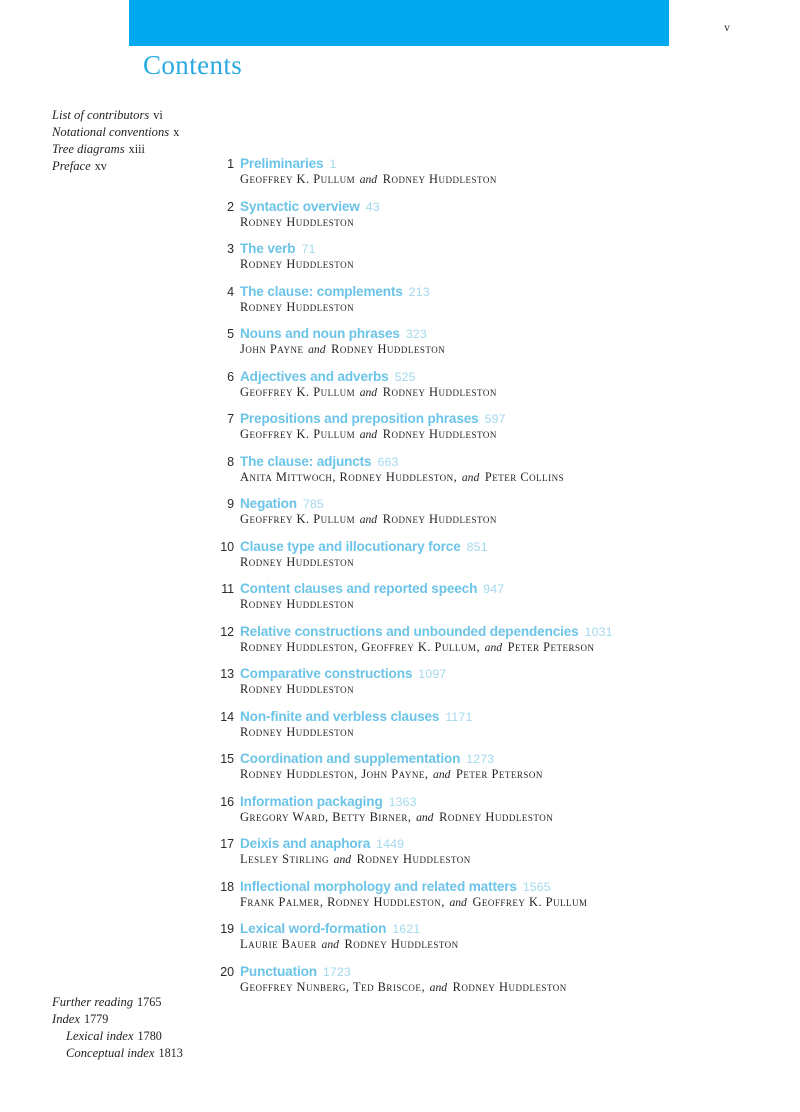 The width and height of the screenshot is (800, 1112). Describe the element at coordinates (477, 546) in the screenshot. I see `chapter-page-number: 851` at that location.